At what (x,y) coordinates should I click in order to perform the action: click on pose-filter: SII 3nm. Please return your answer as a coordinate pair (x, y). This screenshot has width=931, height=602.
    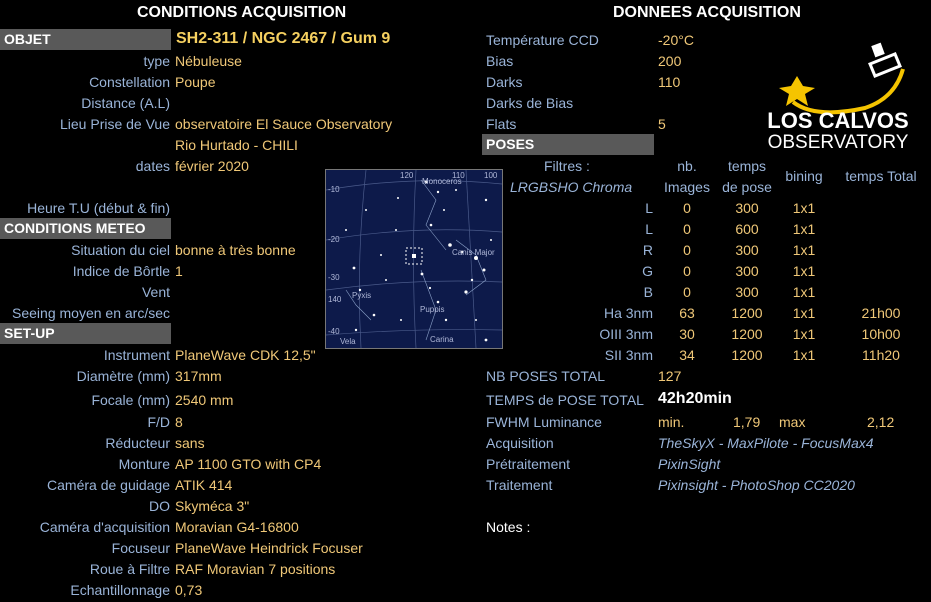
    Looking at the image, I should click on (628, 355).